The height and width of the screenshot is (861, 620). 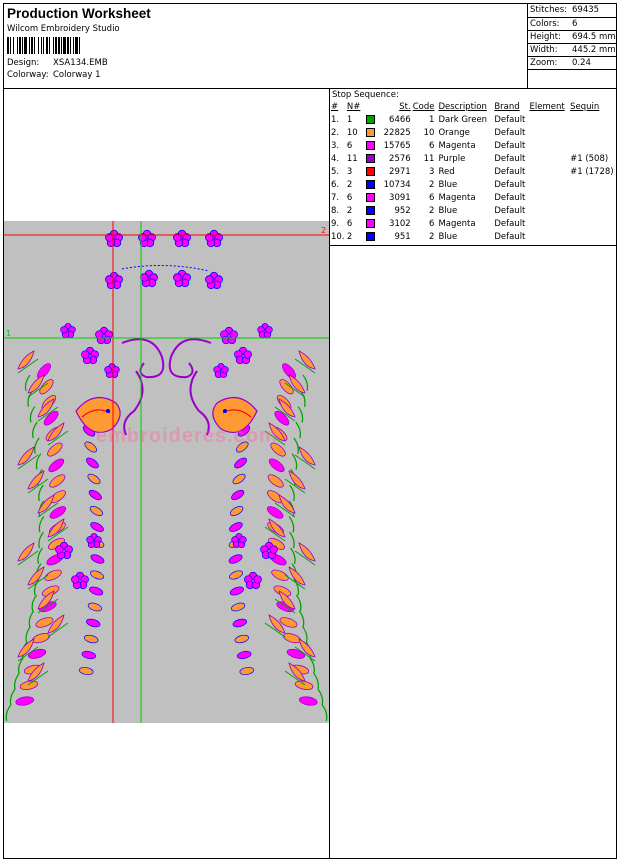 What do you see at coordinates (43, 45) in the screenshot?
I see `barcode-graphic` at bounding box center [43, 45].